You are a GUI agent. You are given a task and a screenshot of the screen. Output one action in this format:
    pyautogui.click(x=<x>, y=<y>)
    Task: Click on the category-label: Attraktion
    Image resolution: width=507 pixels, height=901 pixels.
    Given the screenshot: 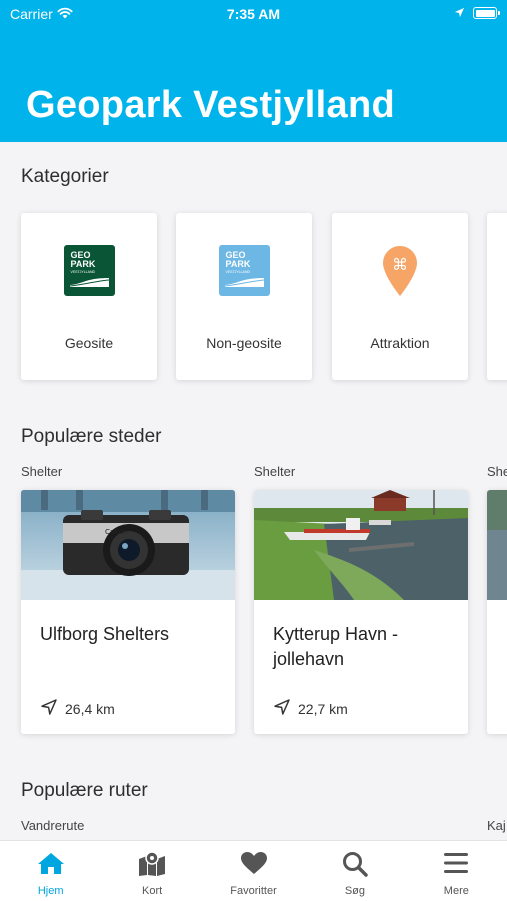 What is the action you would take?
    pyautogui.click(x=400, y=343)
    